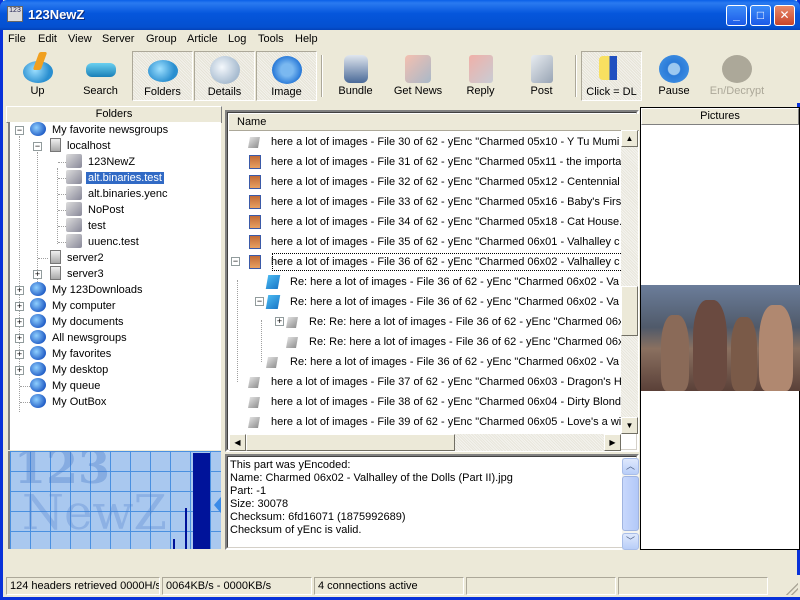  I want to click on details-button: Details, so click(224, 76).